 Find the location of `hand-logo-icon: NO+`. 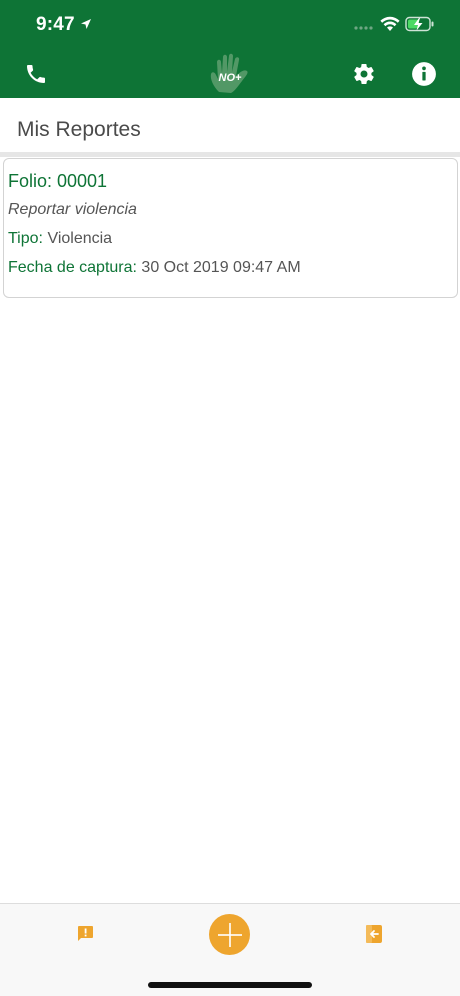

hand-logo-icon: NO+ is located at coordinates (229, 73).